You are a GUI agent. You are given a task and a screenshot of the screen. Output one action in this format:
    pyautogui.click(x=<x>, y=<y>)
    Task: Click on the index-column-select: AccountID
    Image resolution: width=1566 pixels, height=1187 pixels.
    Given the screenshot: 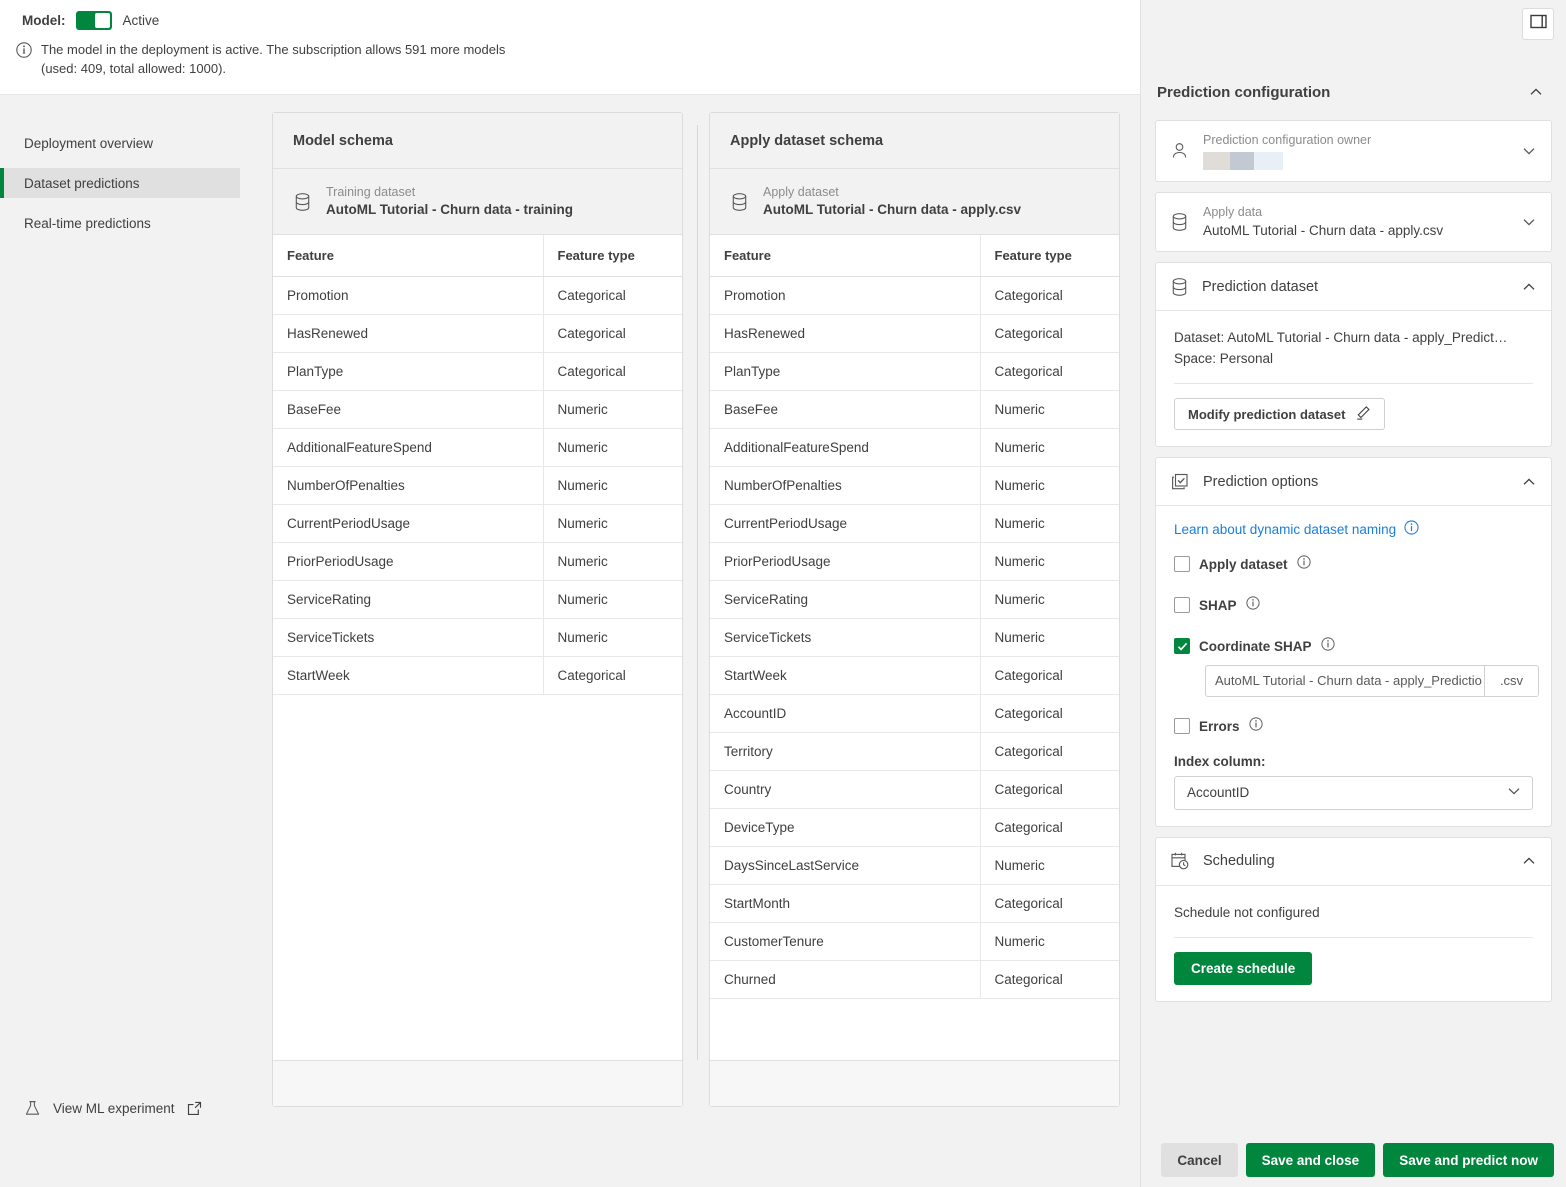 What is the action you would take?
    pyautogui.click(x=1353, y=792)
    